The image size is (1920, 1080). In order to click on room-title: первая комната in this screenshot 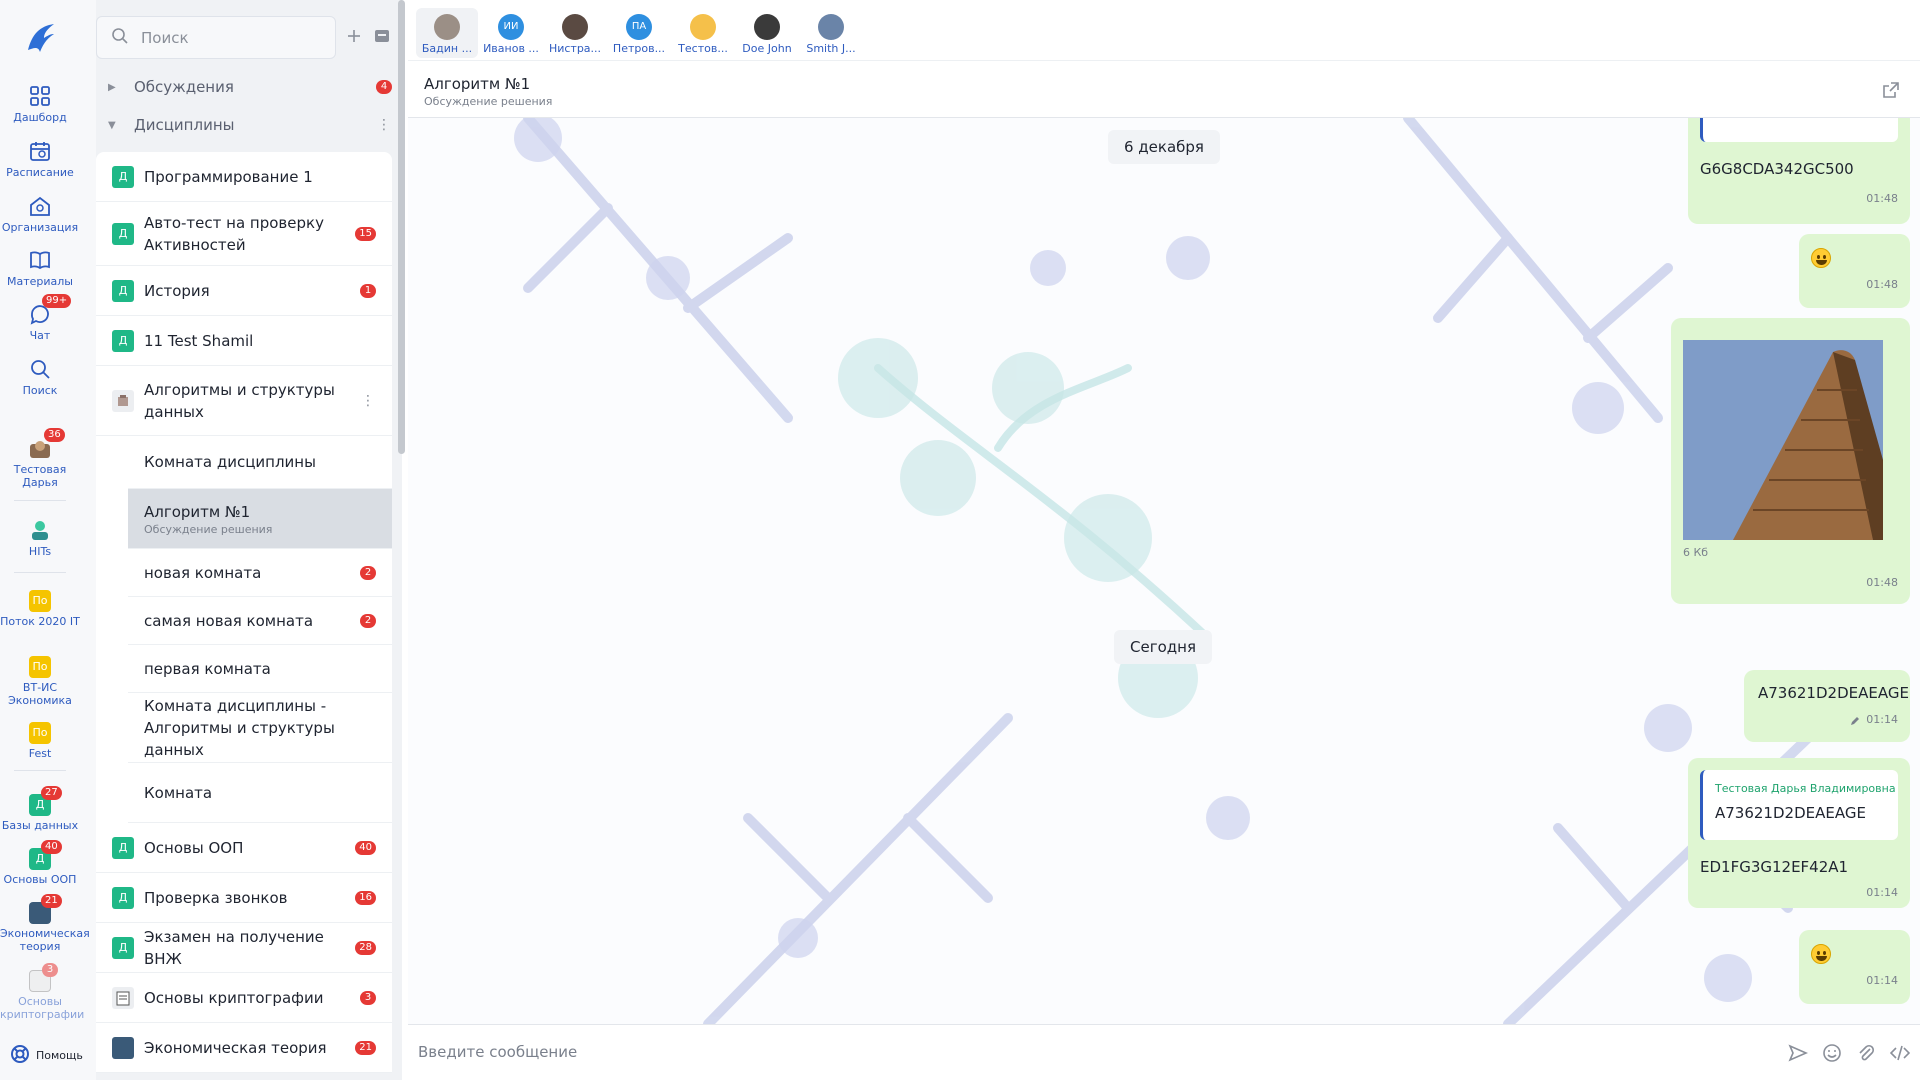, I will do `click(207, 668)`.